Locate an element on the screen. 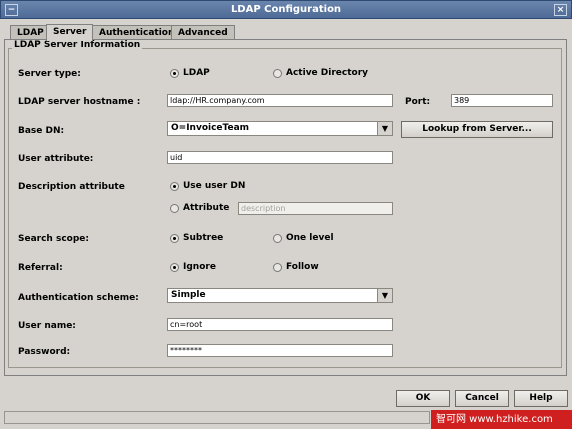  port-input: 389 is located at coordinates (502, 100).